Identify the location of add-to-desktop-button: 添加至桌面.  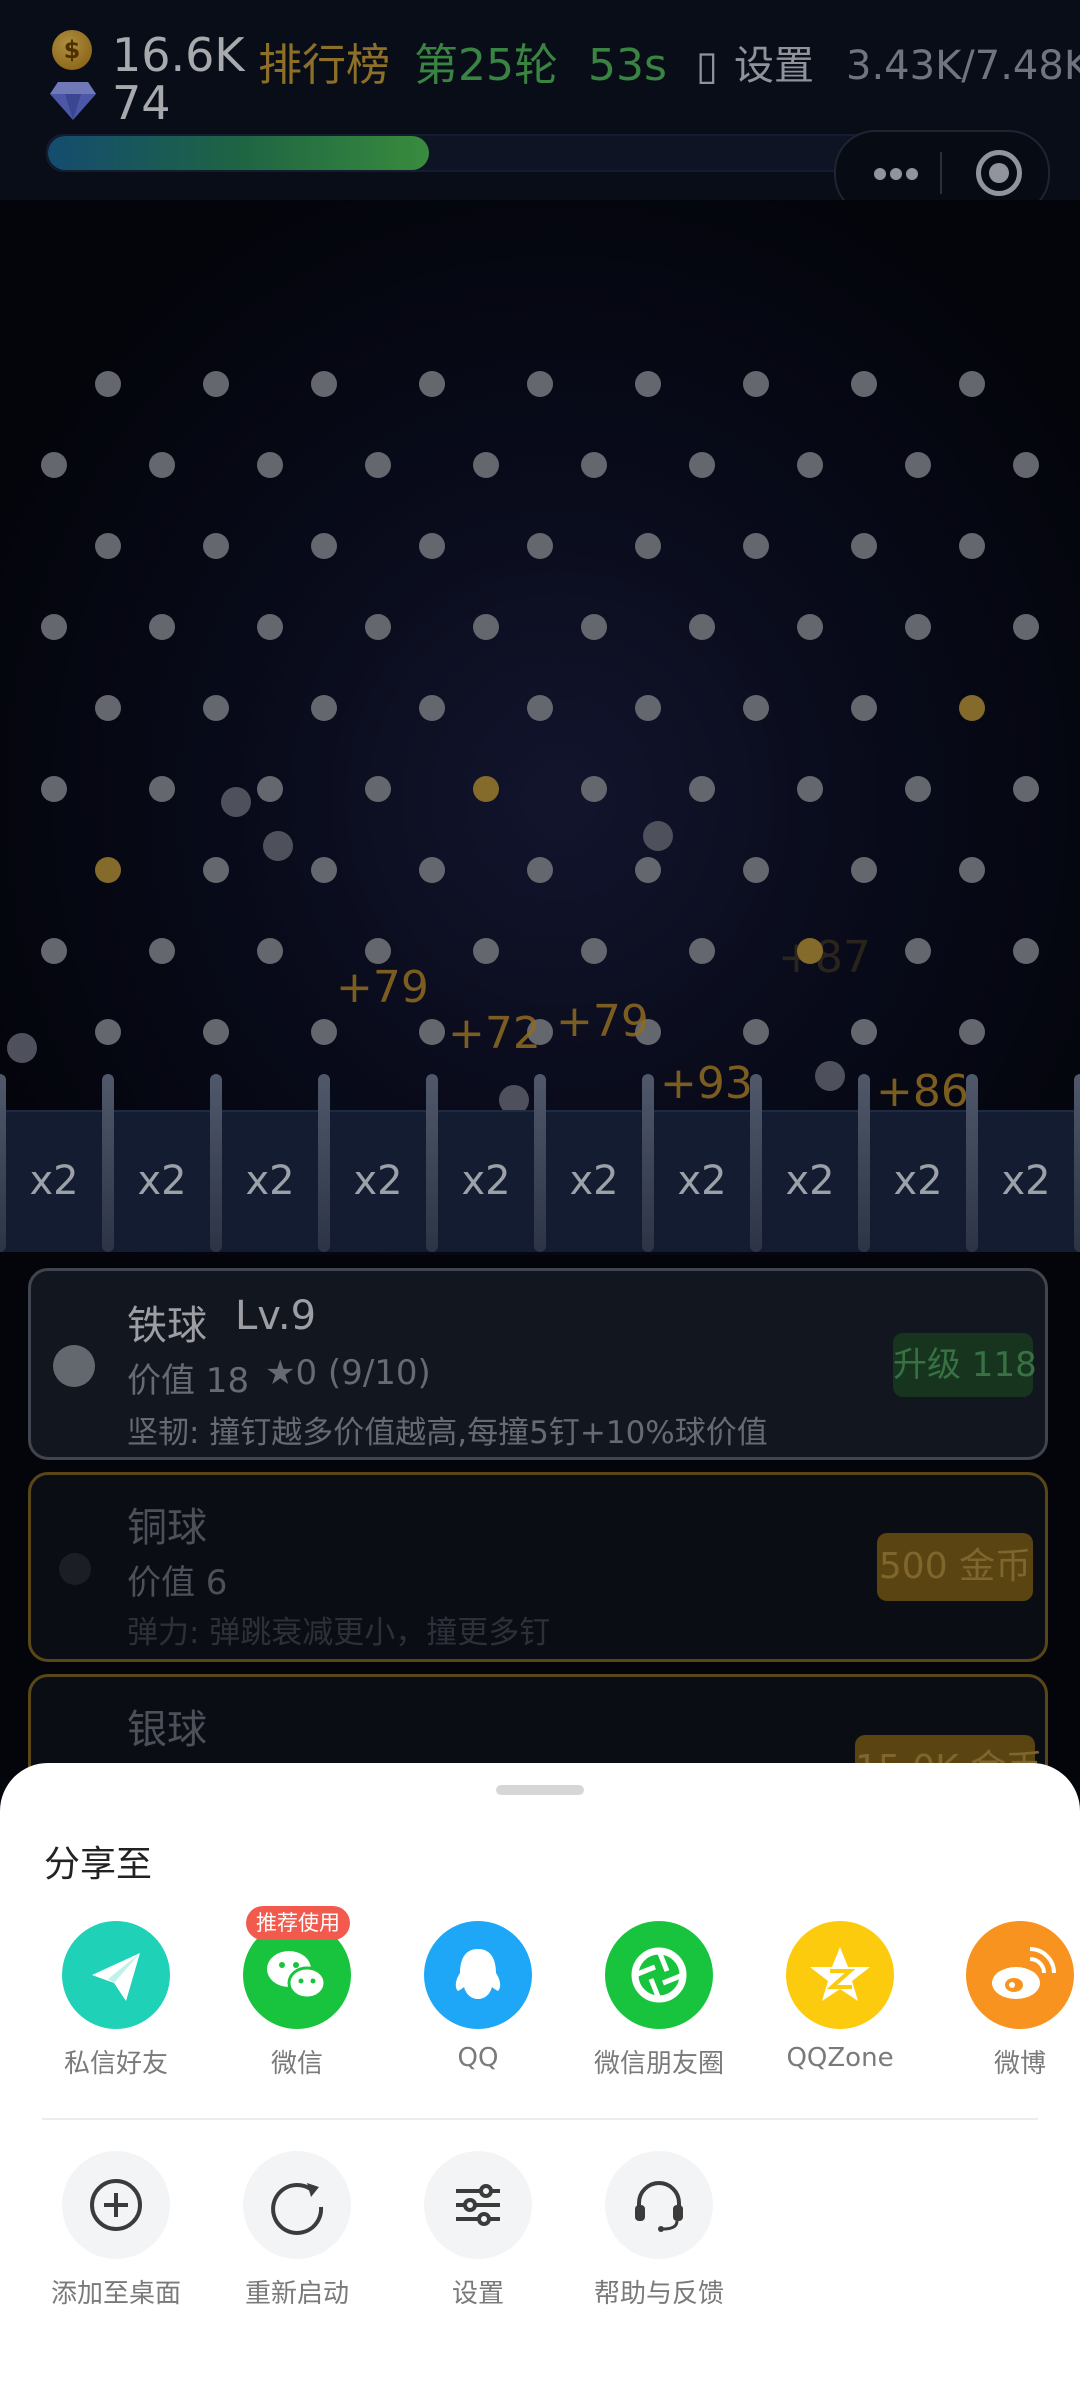
(116, 2251).